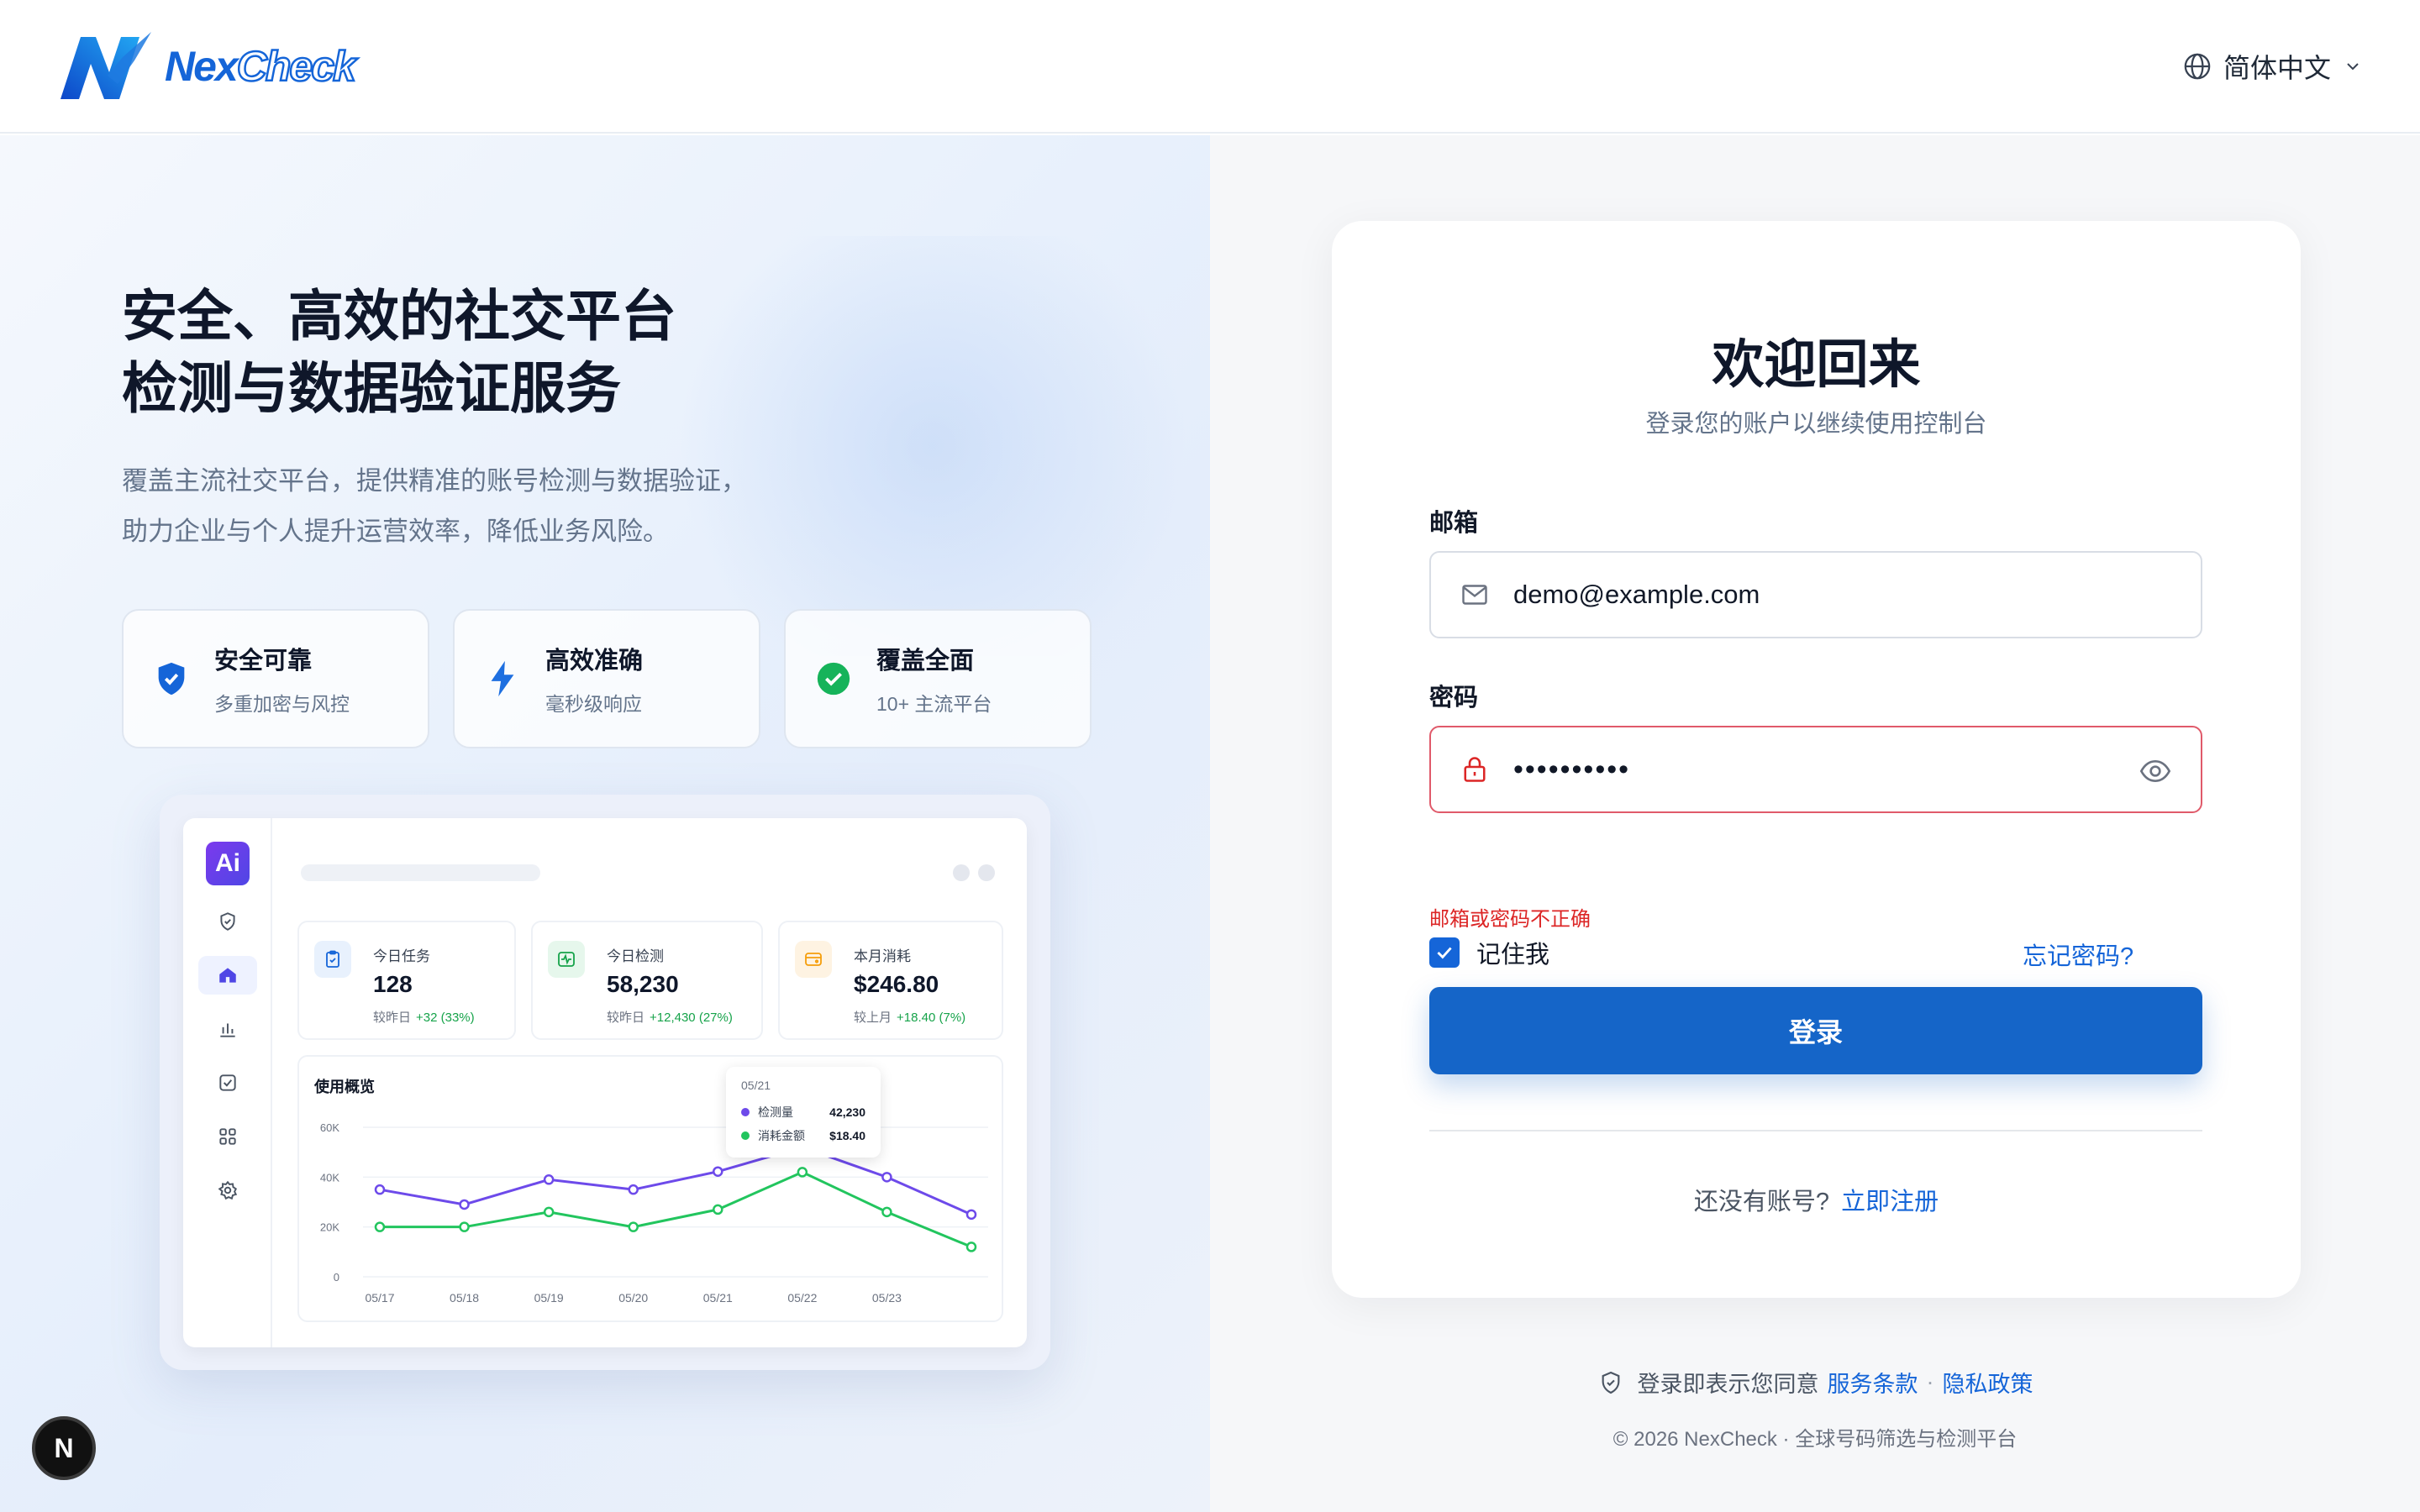 The width and height of the screenshot is (2420, 1512). What do you see at coordinates (371, 388) in the screenshot?
I see `hero-title-line2: 检测与数据验证服务` at bounding box center [371, 388].